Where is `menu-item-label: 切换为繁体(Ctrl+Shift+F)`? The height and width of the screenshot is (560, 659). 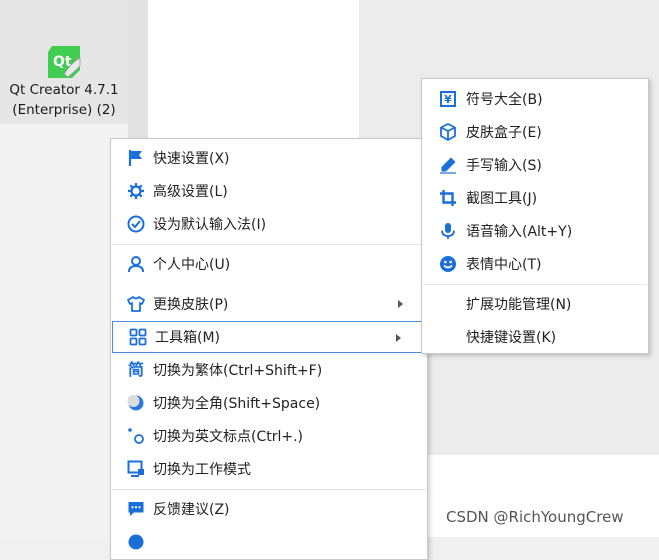 menu-item-label: 切换为繁体(Ctrl+Shift+F) is located at coordinates (238, 371).